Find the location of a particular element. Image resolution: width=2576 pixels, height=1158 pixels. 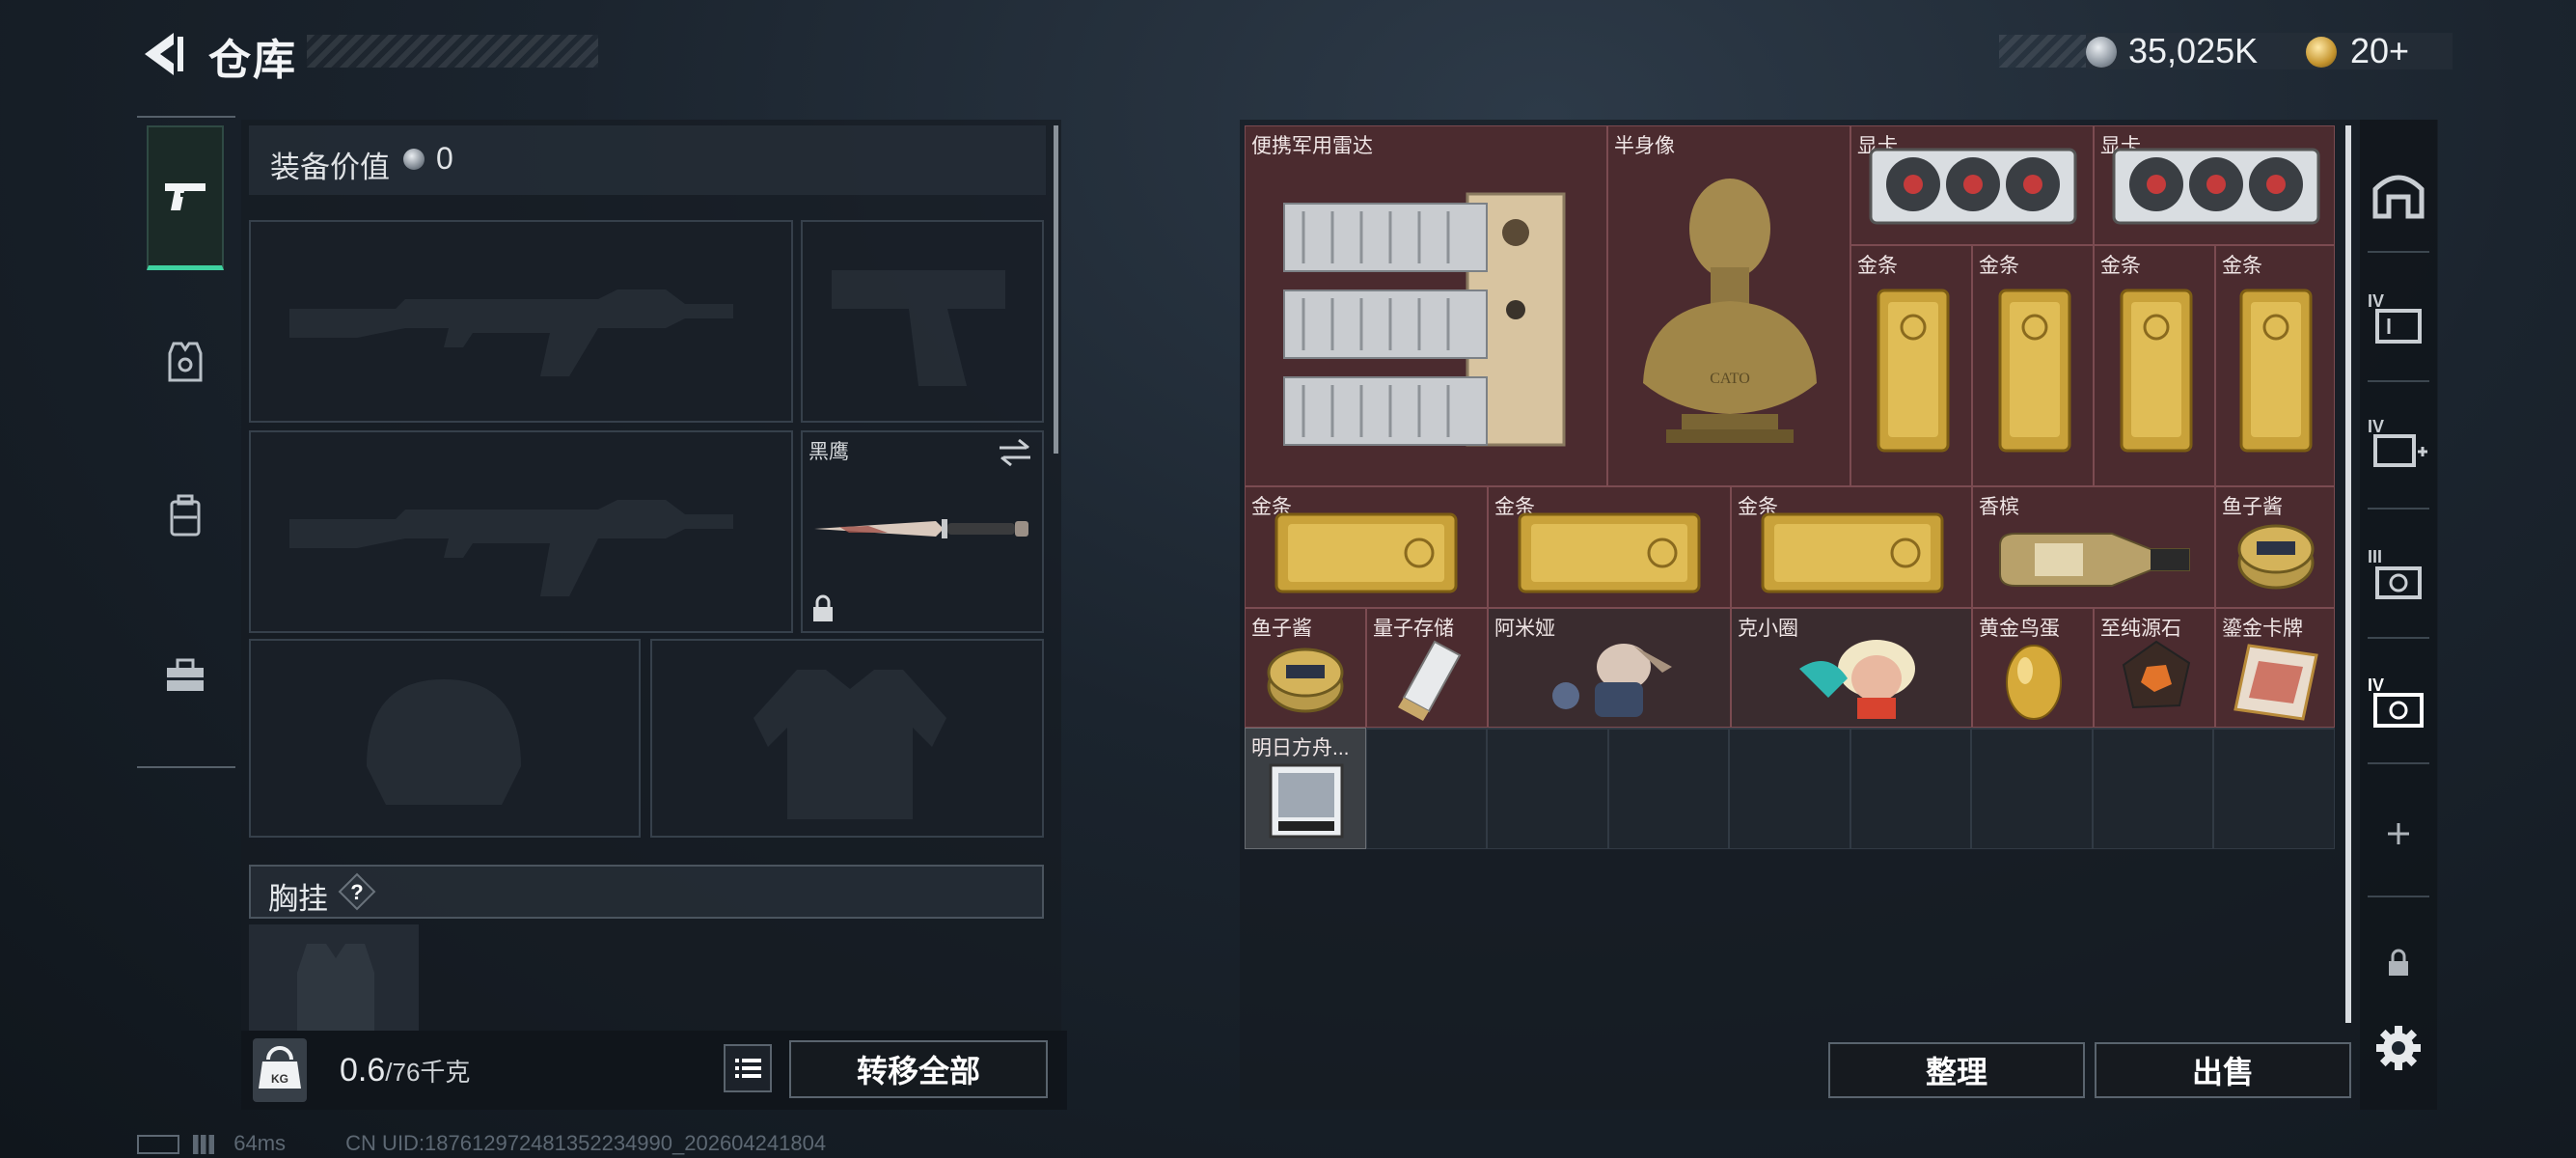

stash-item-bust: 半身像 CATO is located at coordinates (1729, 305).